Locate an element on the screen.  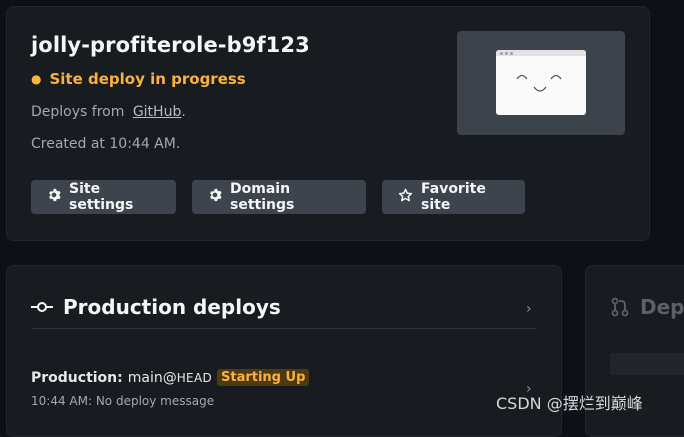
favorite-site-label: Favorite site is located at coordinates (453, 197).